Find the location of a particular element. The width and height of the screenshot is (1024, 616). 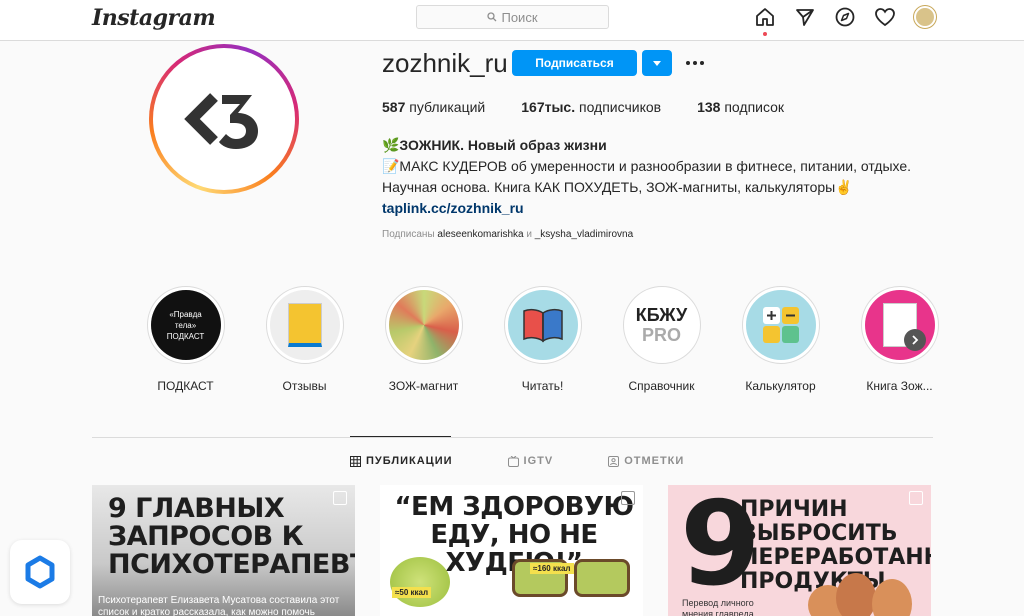

highlights-next-button is located at coordinates (915, 340).